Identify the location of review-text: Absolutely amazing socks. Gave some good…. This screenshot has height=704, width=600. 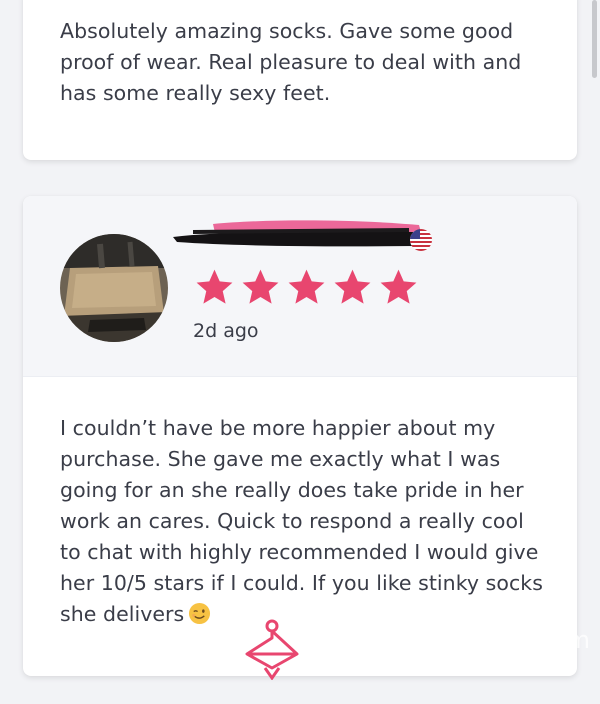
(291, 62).